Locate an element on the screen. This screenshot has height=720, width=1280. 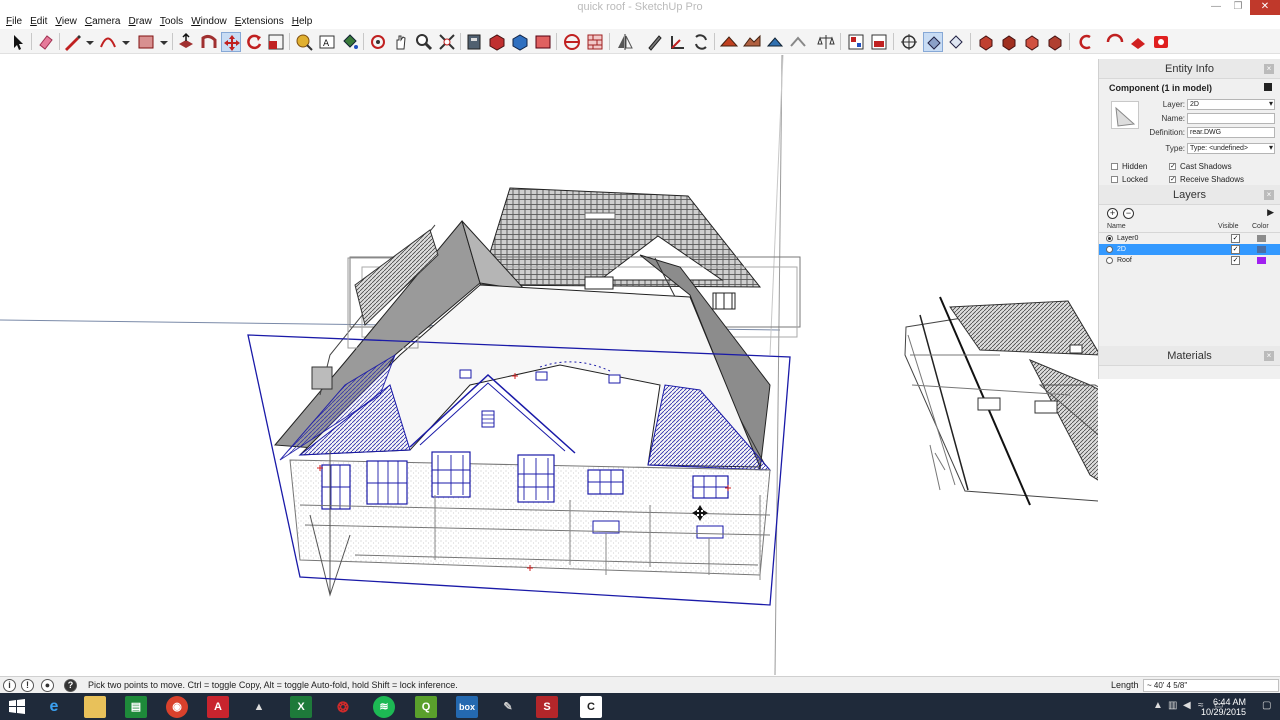
menu-file: File is located at coordinates (14, 22).